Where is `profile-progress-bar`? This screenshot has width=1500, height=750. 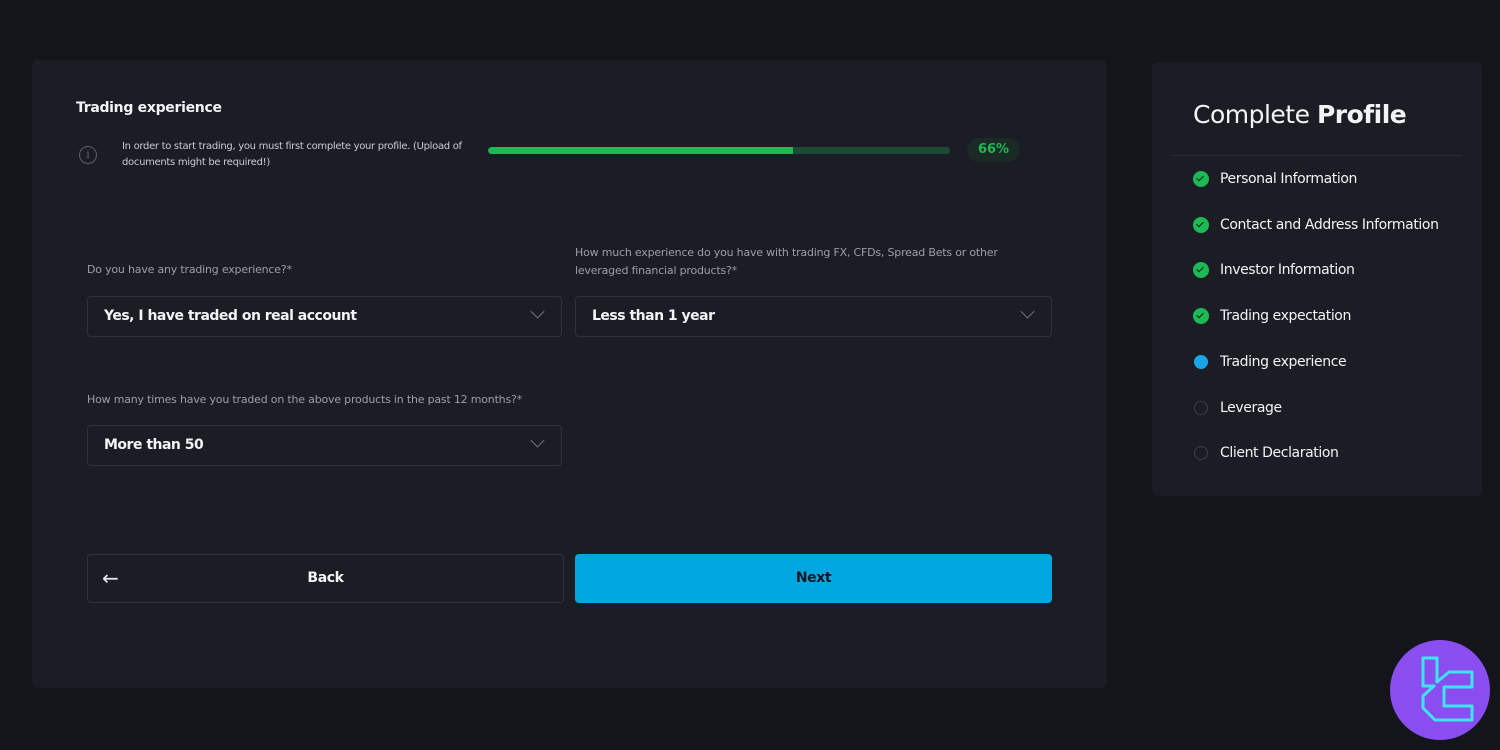 profile-progress-bar is located at coordinates (719, 150).